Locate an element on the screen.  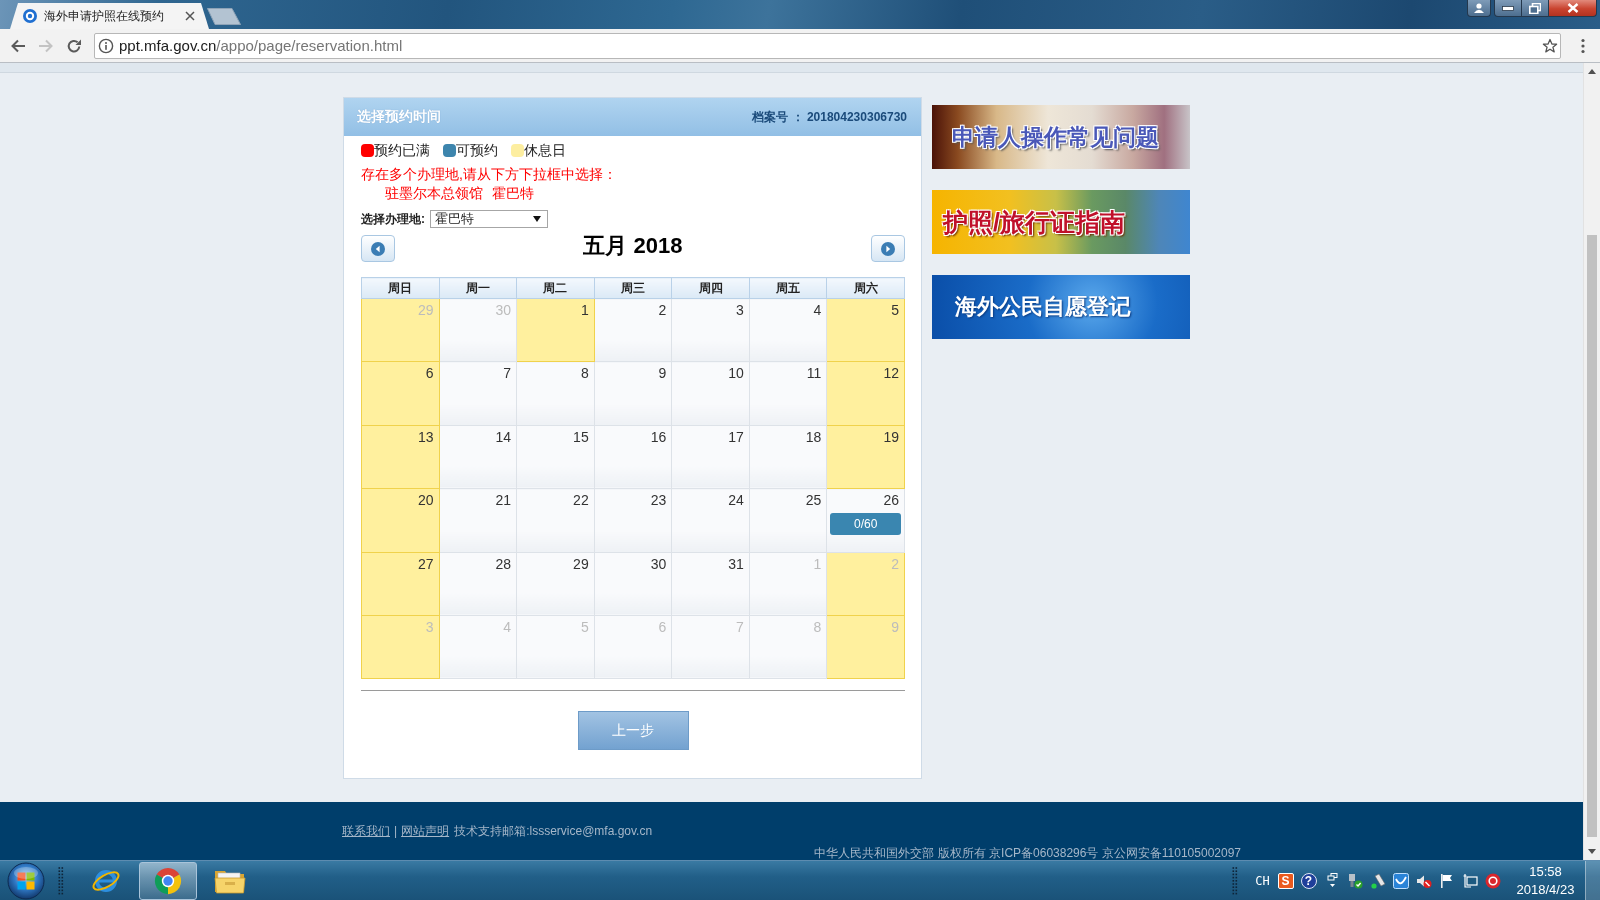
profile-button is located at coordinates (1479, 8).